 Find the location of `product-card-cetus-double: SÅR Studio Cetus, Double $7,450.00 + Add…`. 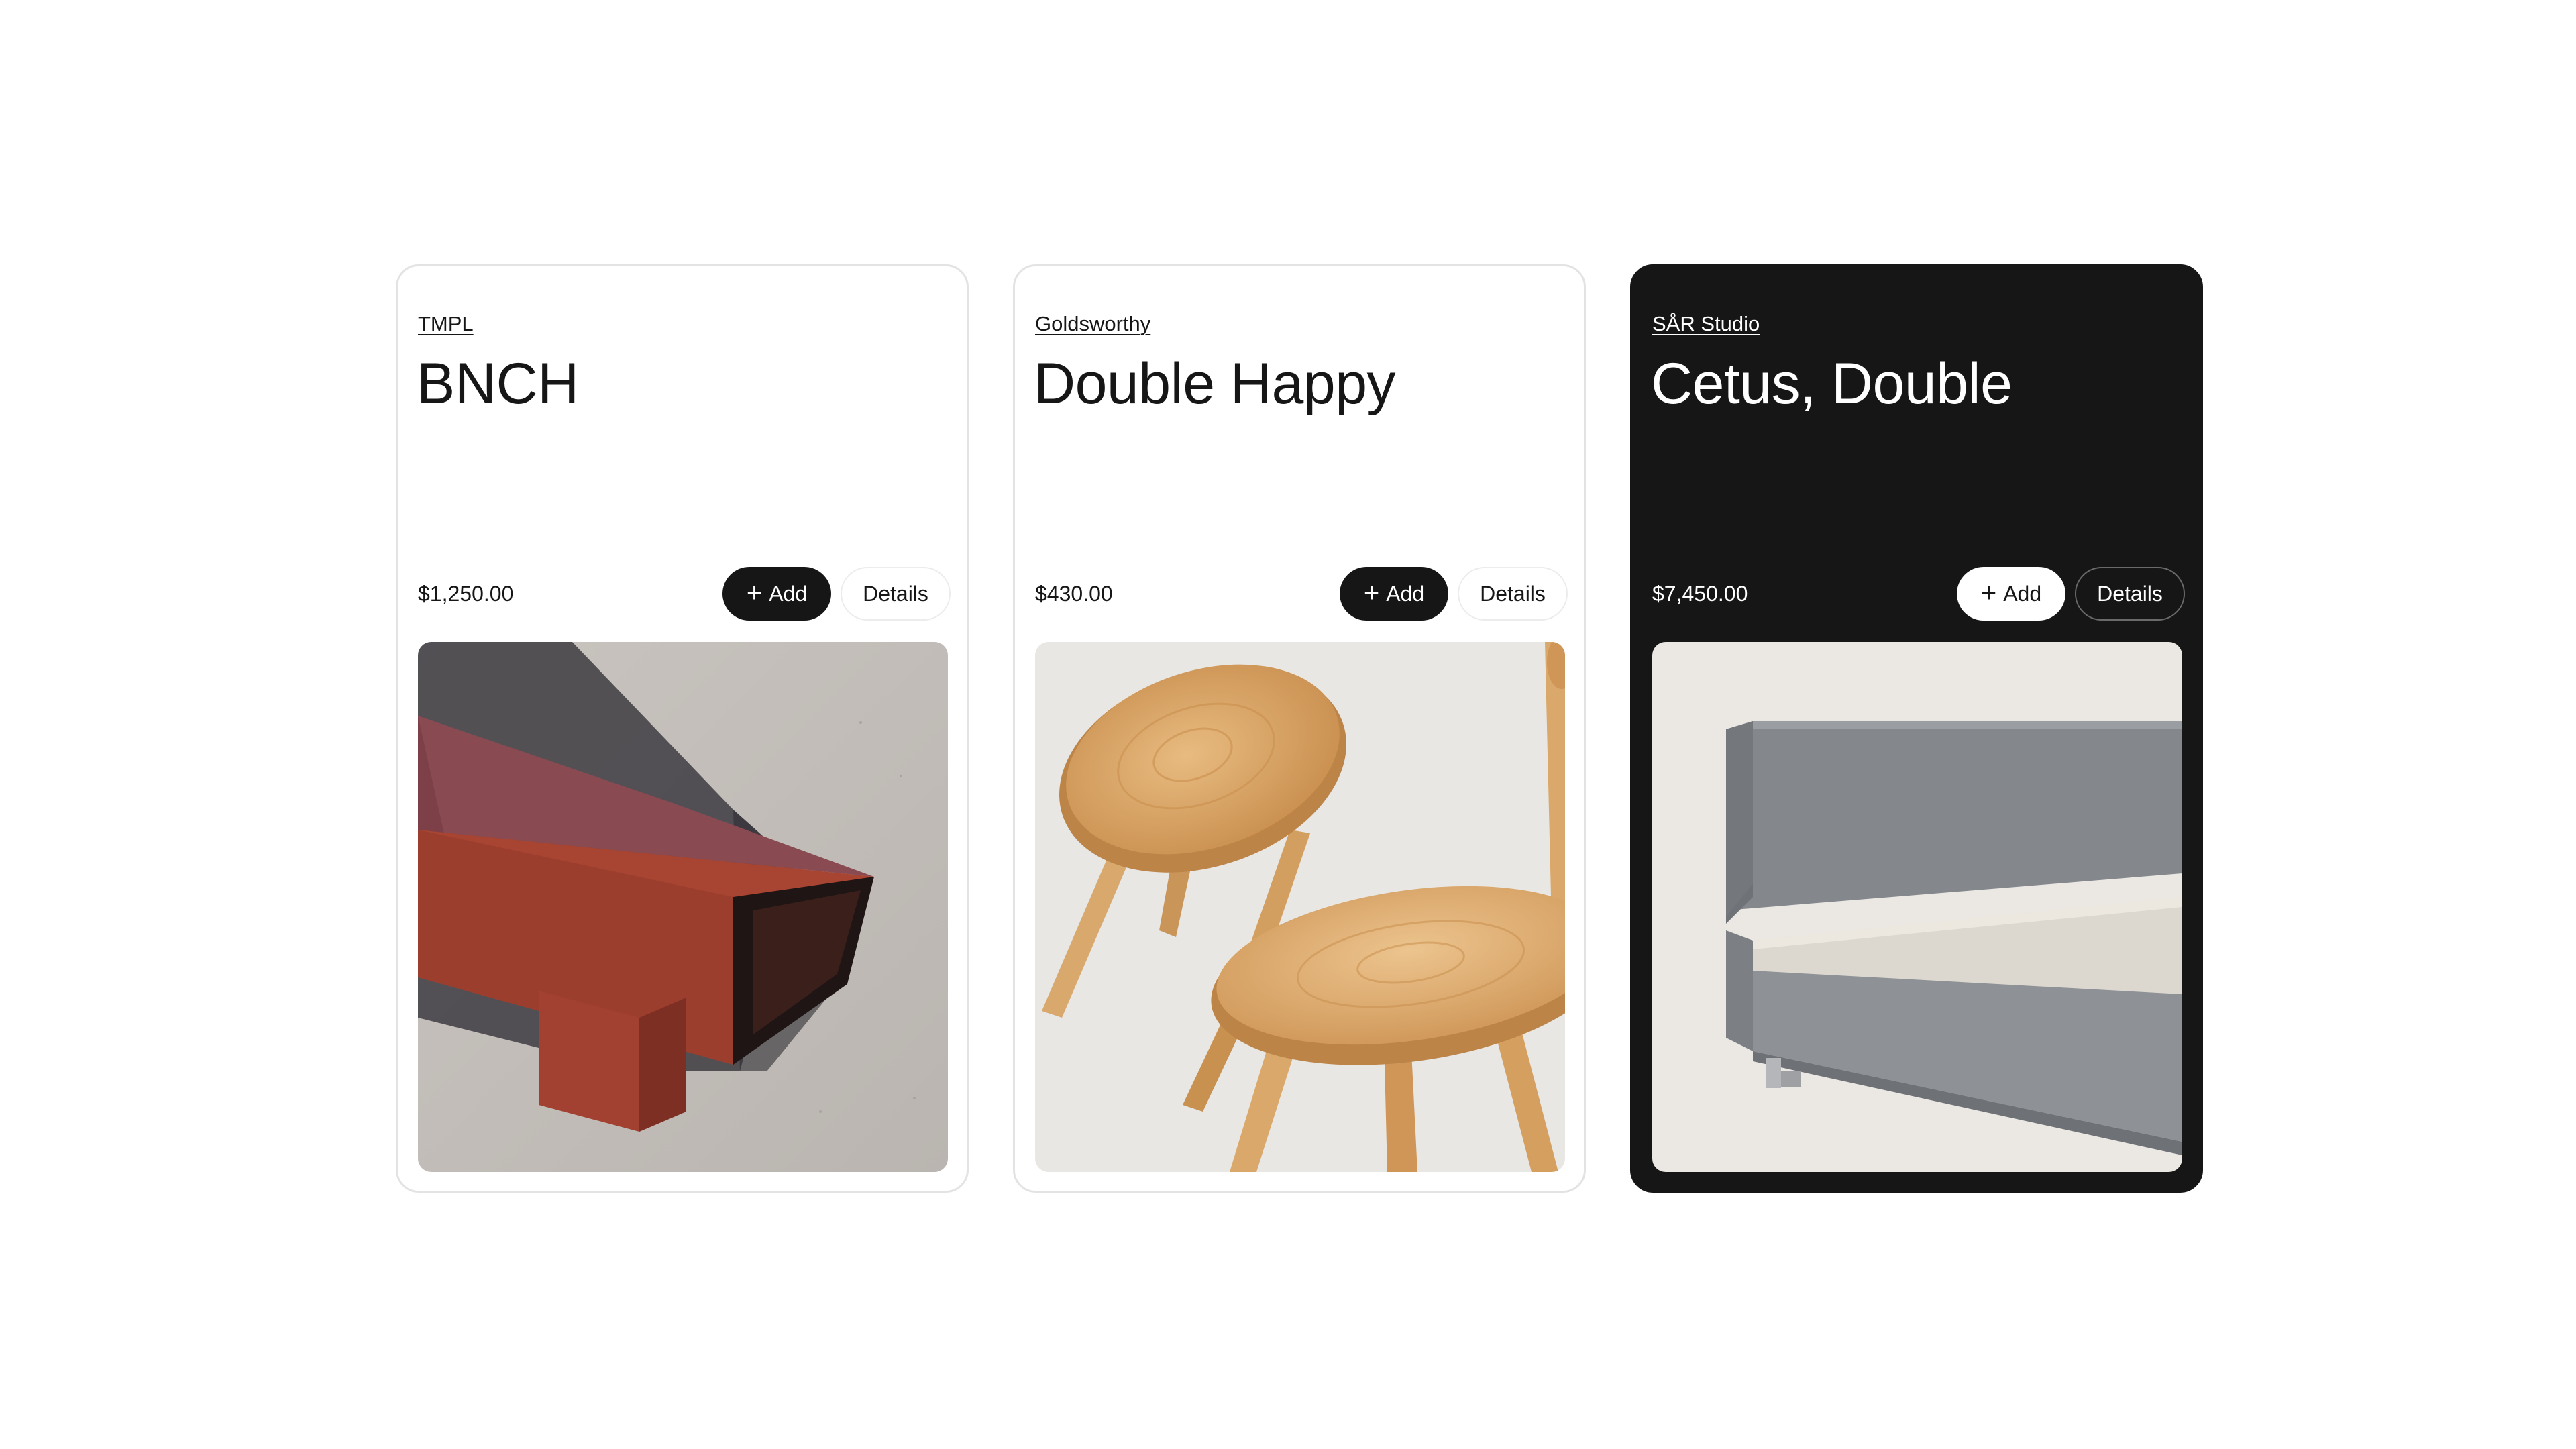

product-card-cetus-double: SÅR Studio Cetus, Double $7,450.00 + Add… is located at coordinates (1916, 728).